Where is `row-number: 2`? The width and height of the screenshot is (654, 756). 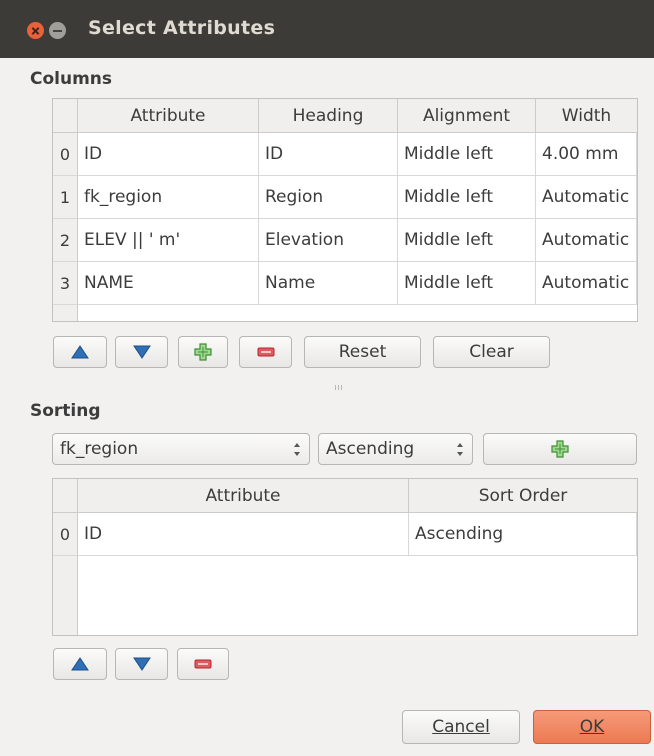
row-number: 2 is located at coordinates (65, 240).